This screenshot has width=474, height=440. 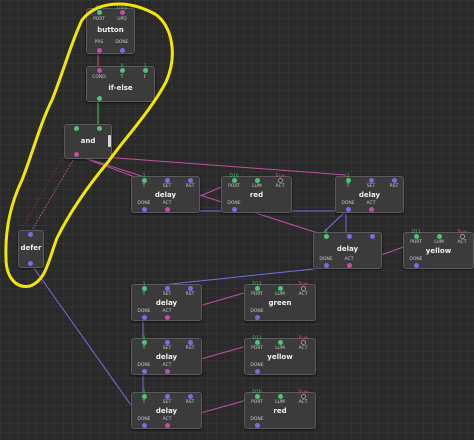 What do you see at coordinates (167, 288) in the screenshot?
I see `delay4-set-pin` at bounding box center [167, 288].